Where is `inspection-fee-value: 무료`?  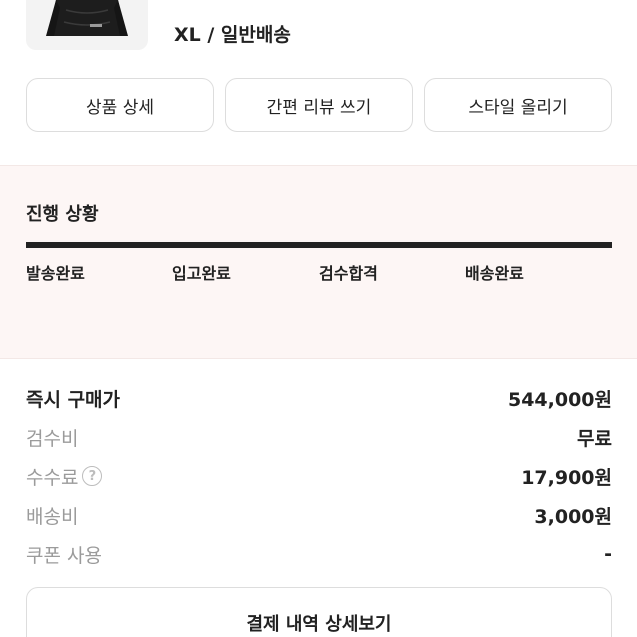
inspection-fee-value: 무료 is located at coordinates (594, 438).